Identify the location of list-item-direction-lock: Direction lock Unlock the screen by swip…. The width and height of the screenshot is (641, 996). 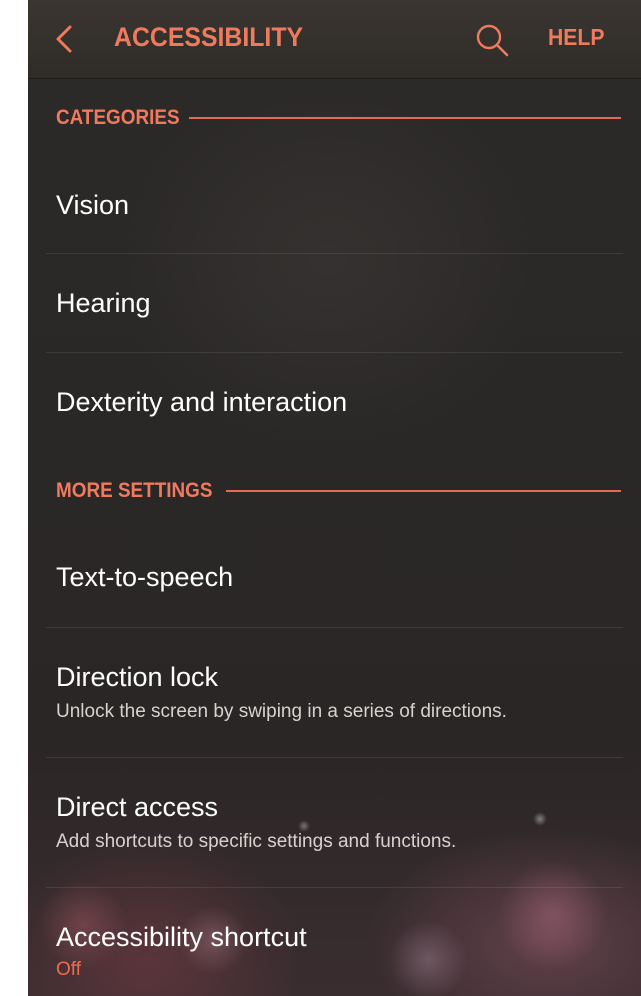
(338, 692).